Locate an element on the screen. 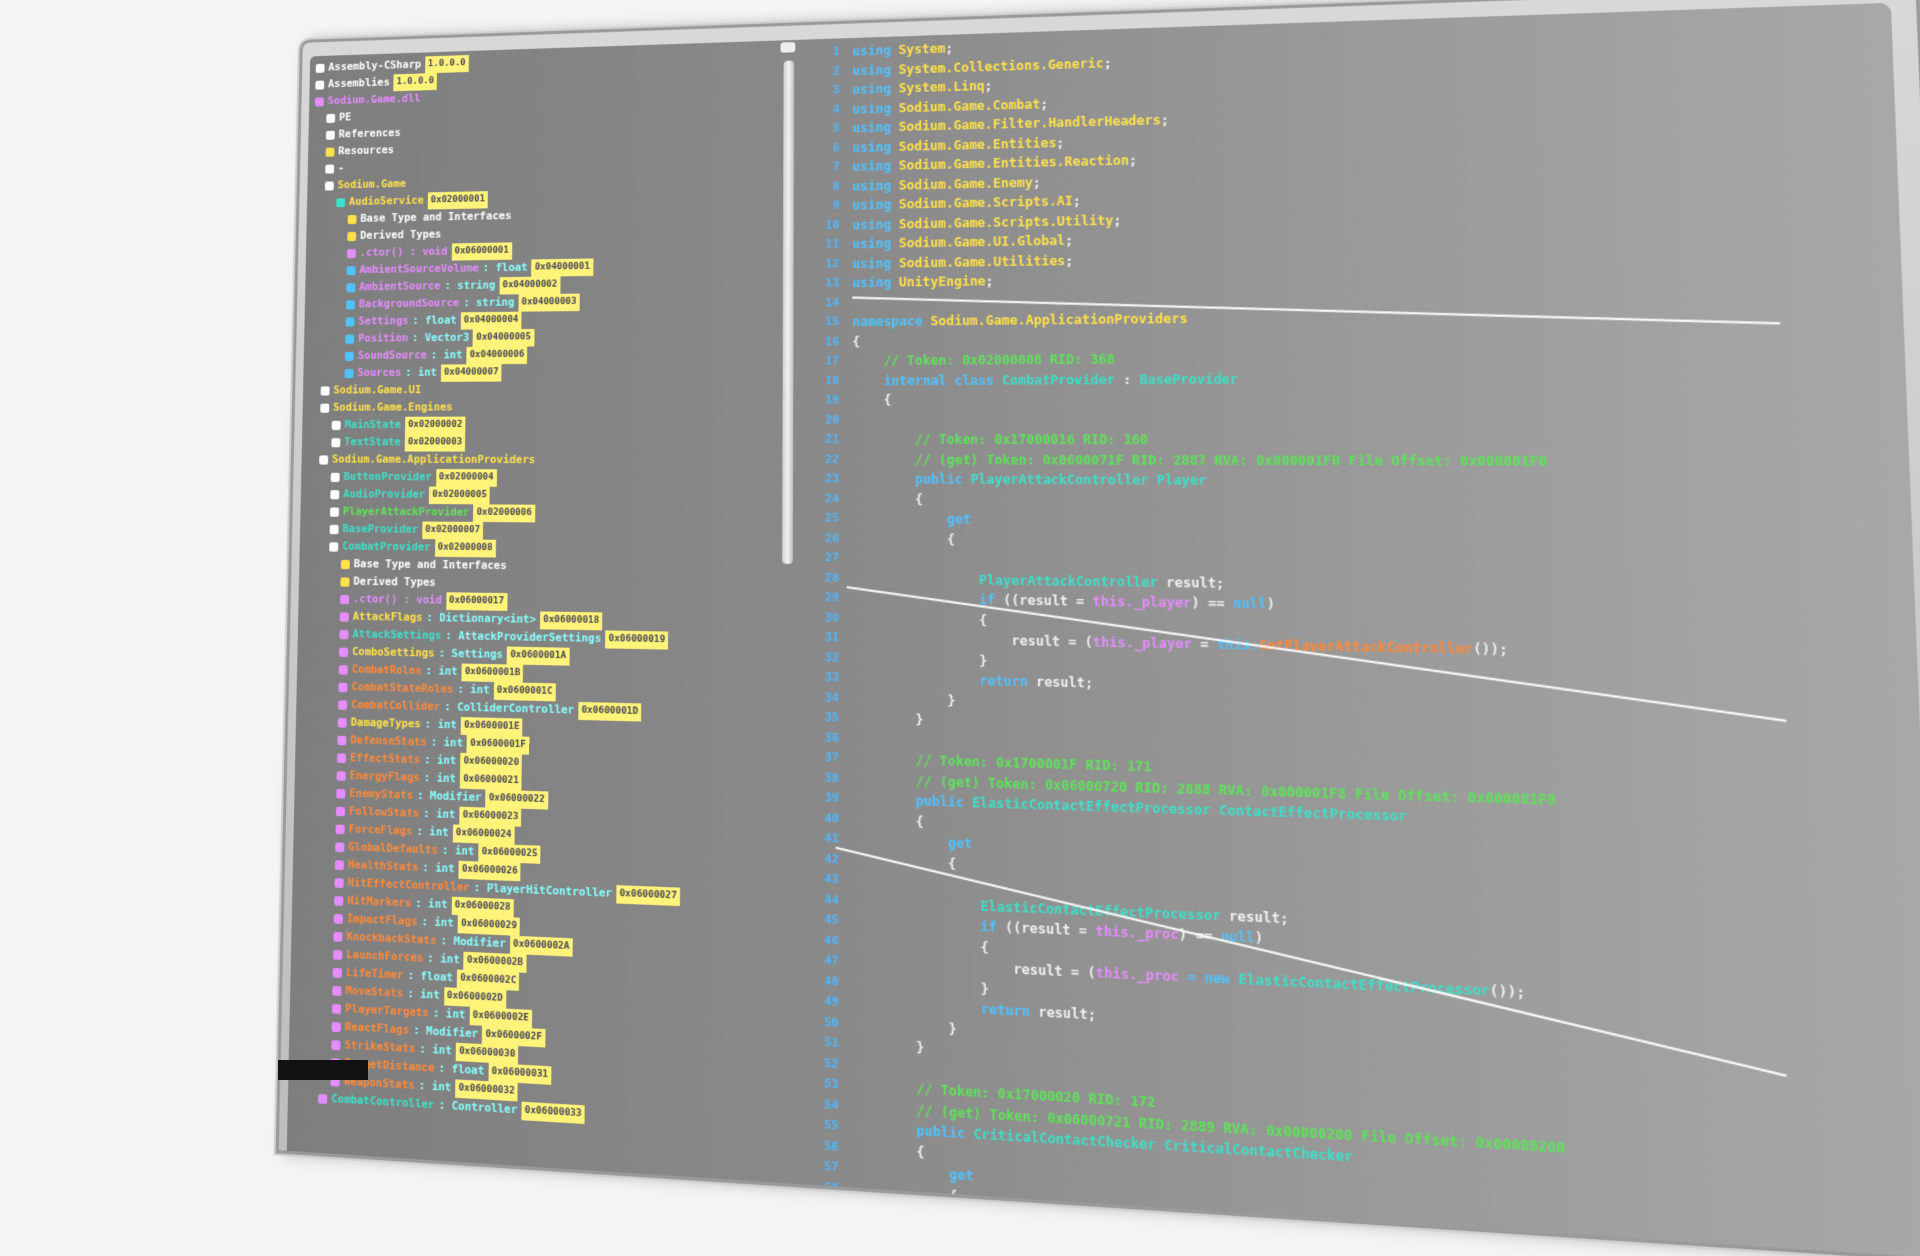  line-number: 24 is located at coordinates (832, 498).